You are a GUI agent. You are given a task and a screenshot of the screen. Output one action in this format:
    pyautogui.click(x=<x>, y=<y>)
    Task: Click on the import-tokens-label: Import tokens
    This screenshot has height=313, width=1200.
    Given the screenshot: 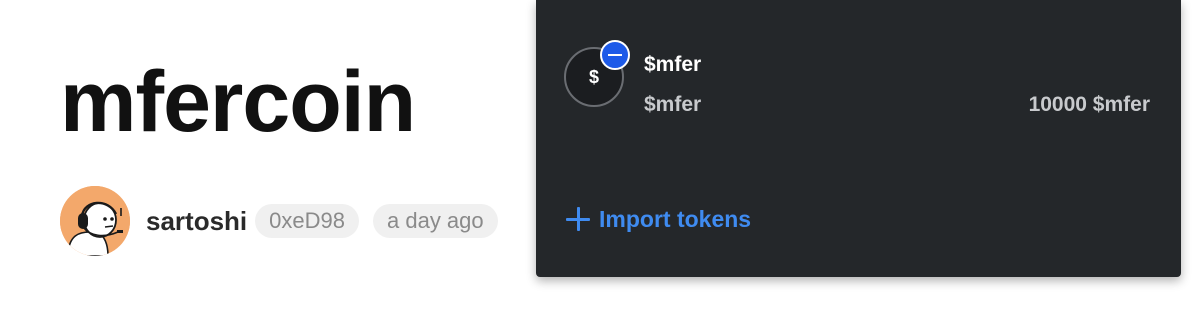 What is the action you would take?
    pyautogui.click(x=675, y=218)
    